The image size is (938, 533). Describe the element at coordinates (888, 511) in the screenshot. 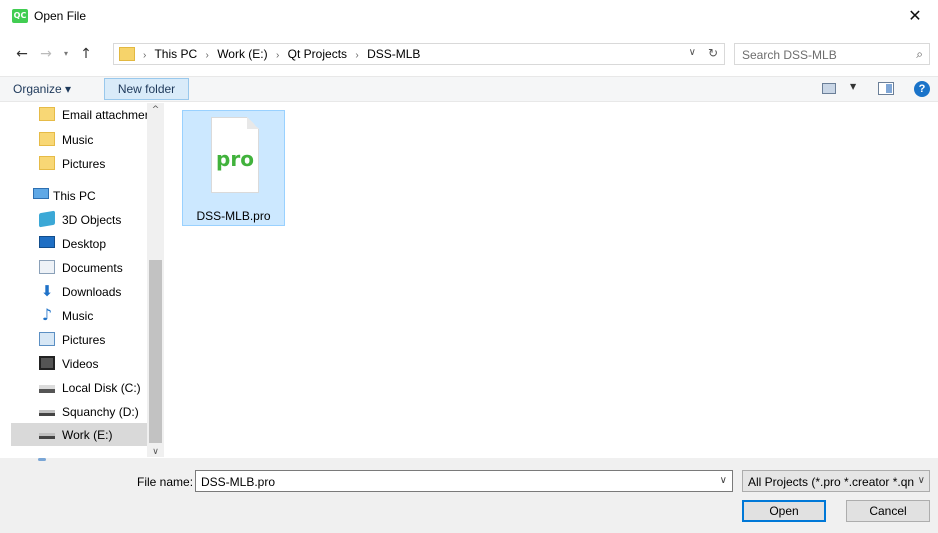

I see `cancel-button: Cancel` at that location.